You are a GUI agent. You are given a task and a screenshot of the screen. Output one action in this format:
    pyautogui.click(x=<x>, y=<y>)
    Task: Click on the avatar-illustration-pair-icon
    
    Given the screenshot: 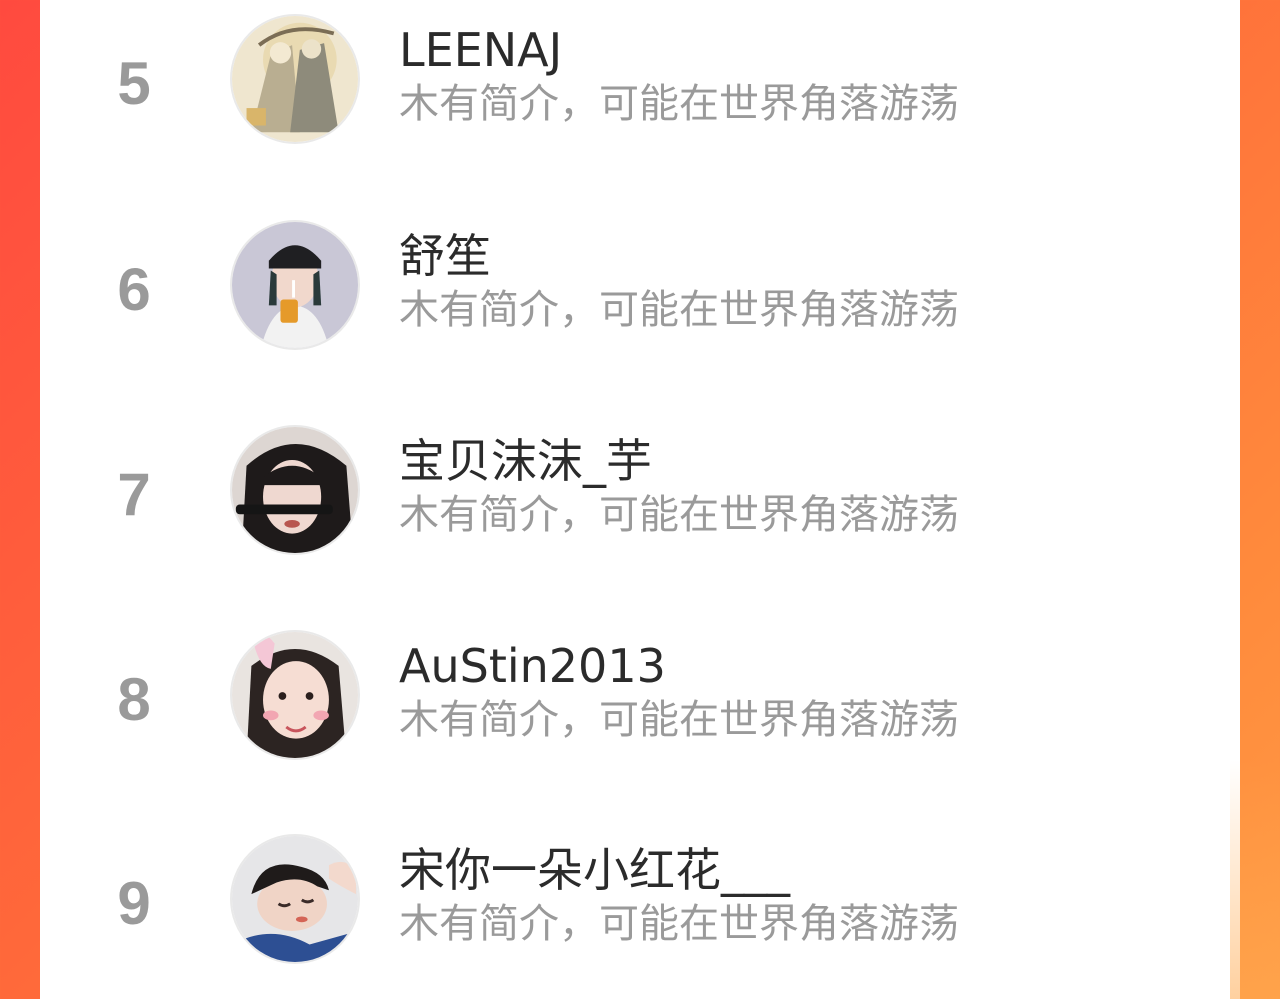 What is the action you would take?
    pyautogui.click(x=295, y=79)
    